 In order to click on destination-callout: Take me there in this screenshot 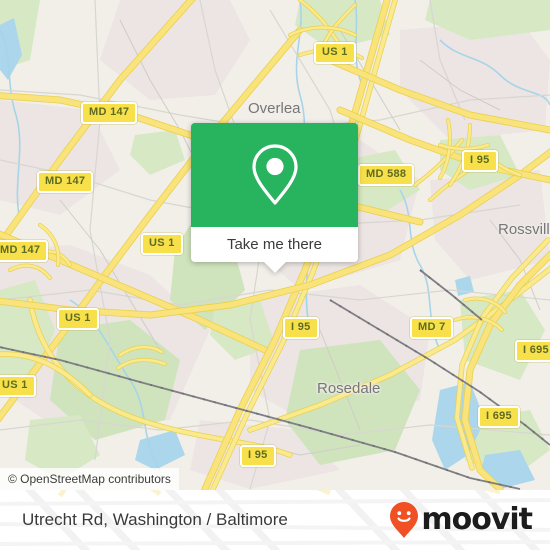, I will do `click(274, 198)`.